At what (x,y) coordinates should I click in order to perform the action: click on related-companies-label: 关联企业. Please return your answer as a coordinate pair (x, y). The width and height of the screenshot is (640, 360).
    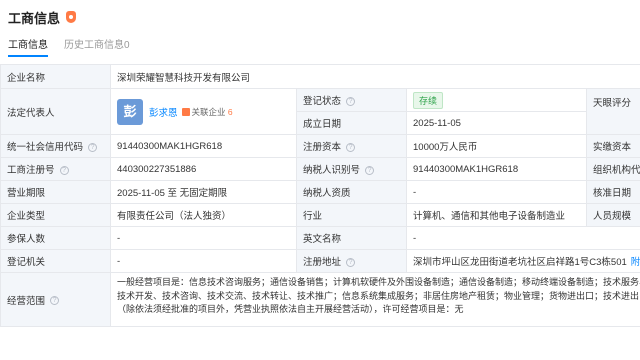
    Looking at the image, I should click on (208, 111).